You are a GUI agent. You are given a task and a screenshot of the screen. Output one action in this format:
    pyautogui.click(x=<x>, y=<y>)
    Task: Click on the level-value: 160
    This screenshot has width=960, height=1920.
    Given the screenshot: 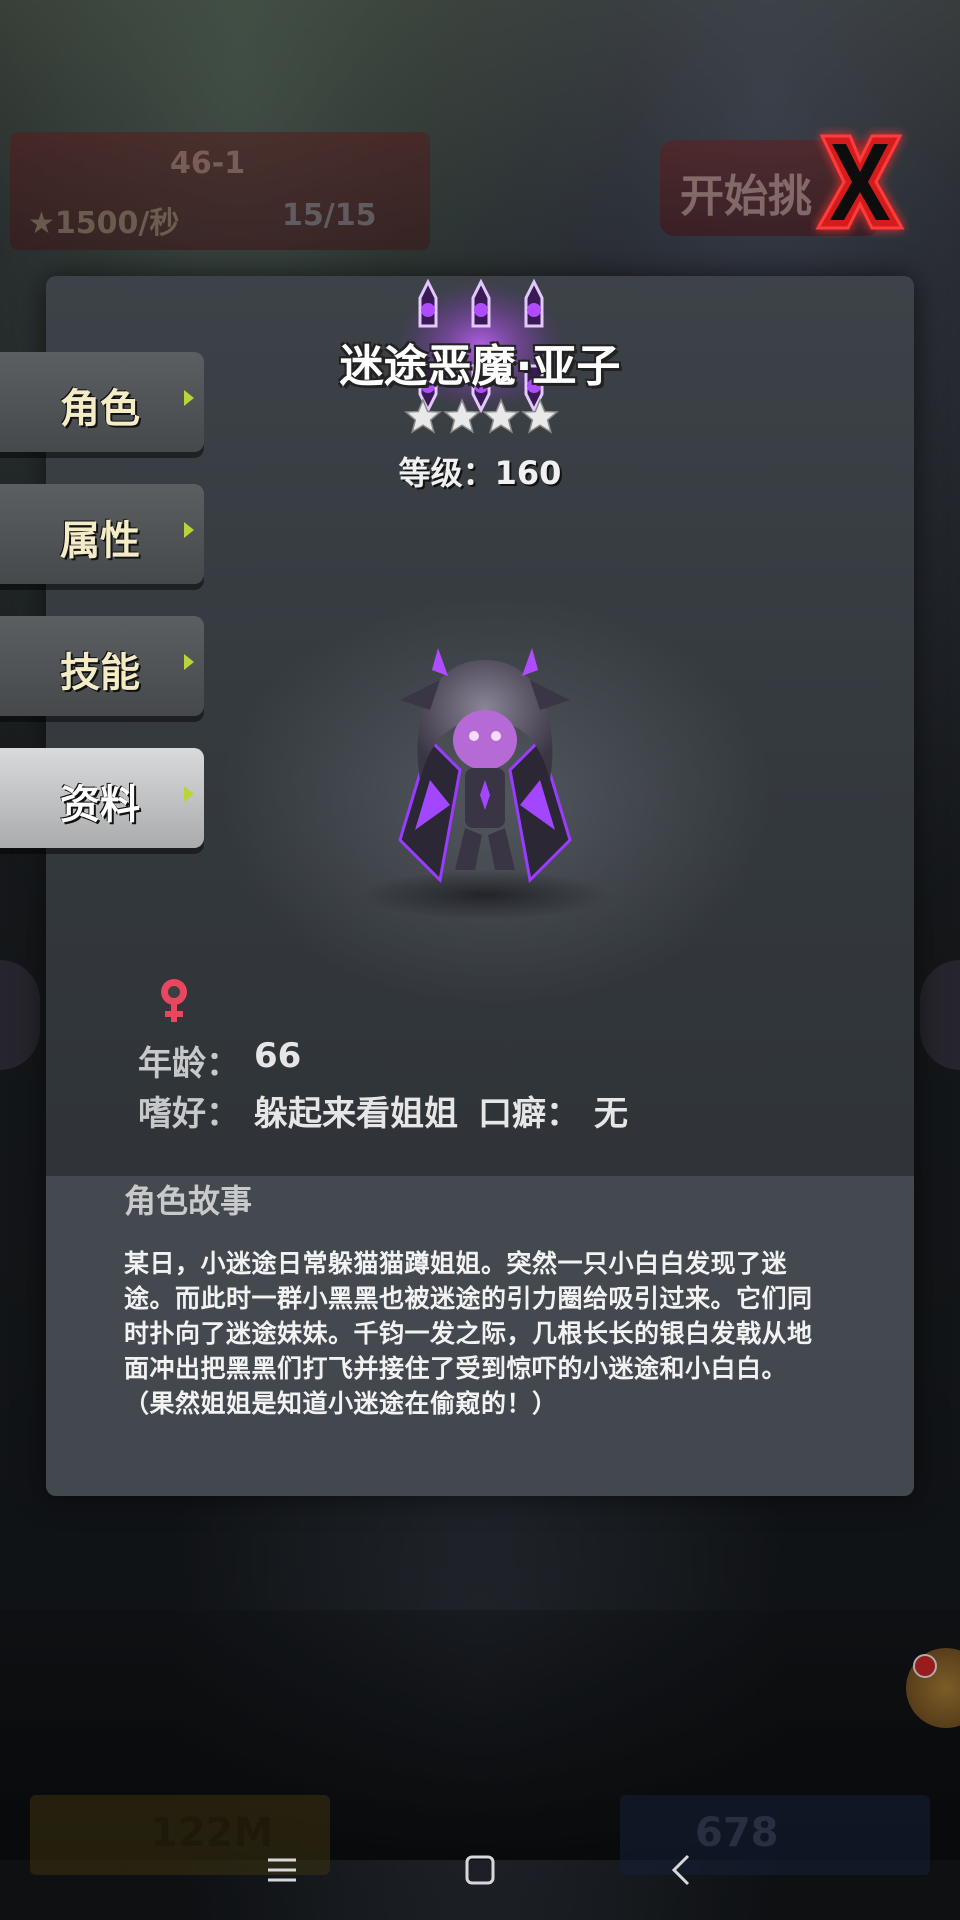 What is the action you would take?
    pyautogui.click(x=528, y=473)
    